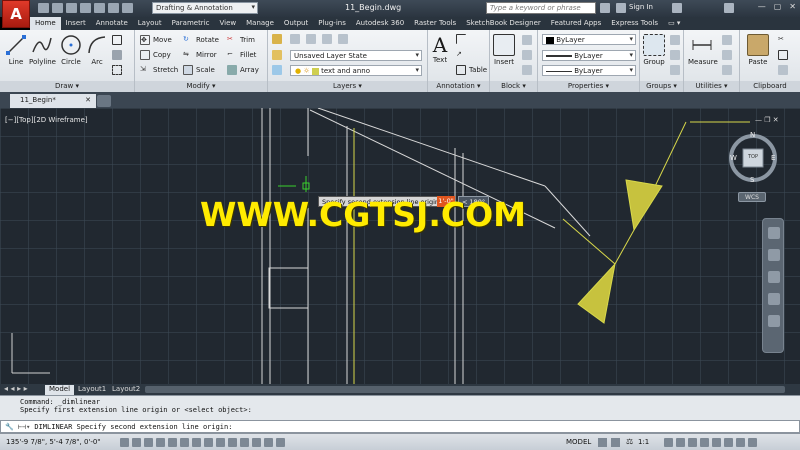  What do you see at coordinates (643, 442) in the screenshot?
I see `annotation-scale: 1:1` at bounding box center [643, 442].